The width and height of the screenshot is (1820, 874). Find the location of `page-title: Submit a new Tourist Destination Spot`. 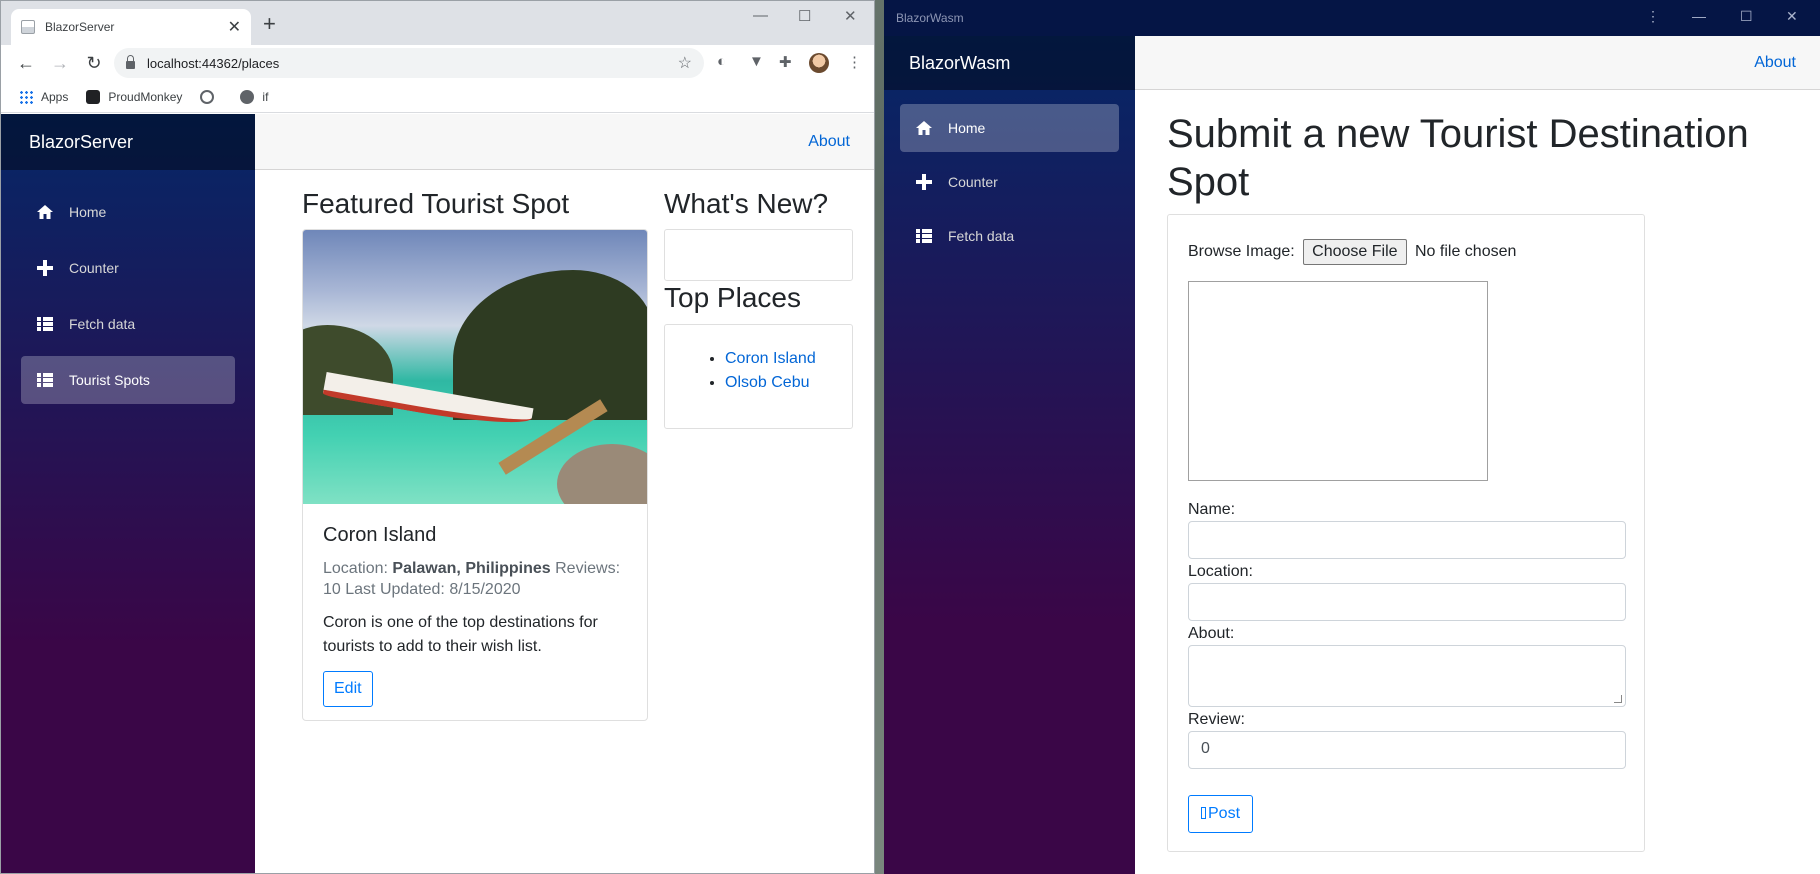

page-title: Submit a new Tourist Destination Spot is located at coordinates (1458, 158).